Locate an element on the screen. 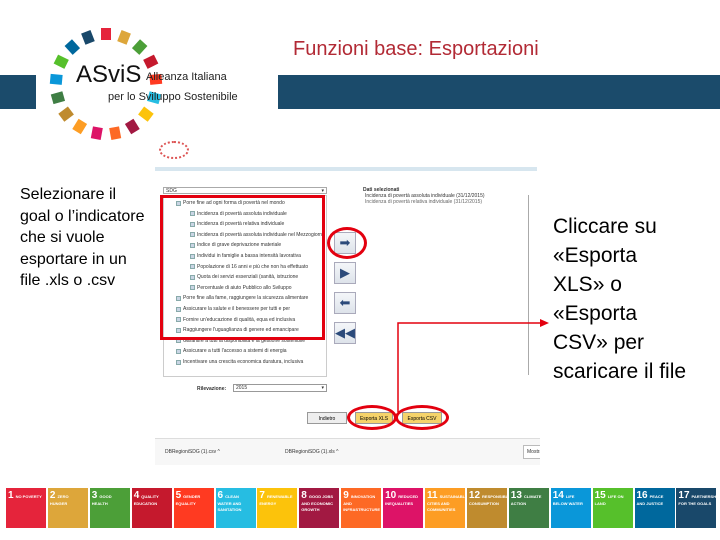  sdg-tile-9: 9 INNOVATION AND INFRASTRUCTURE is located at coordinates (361, 508).